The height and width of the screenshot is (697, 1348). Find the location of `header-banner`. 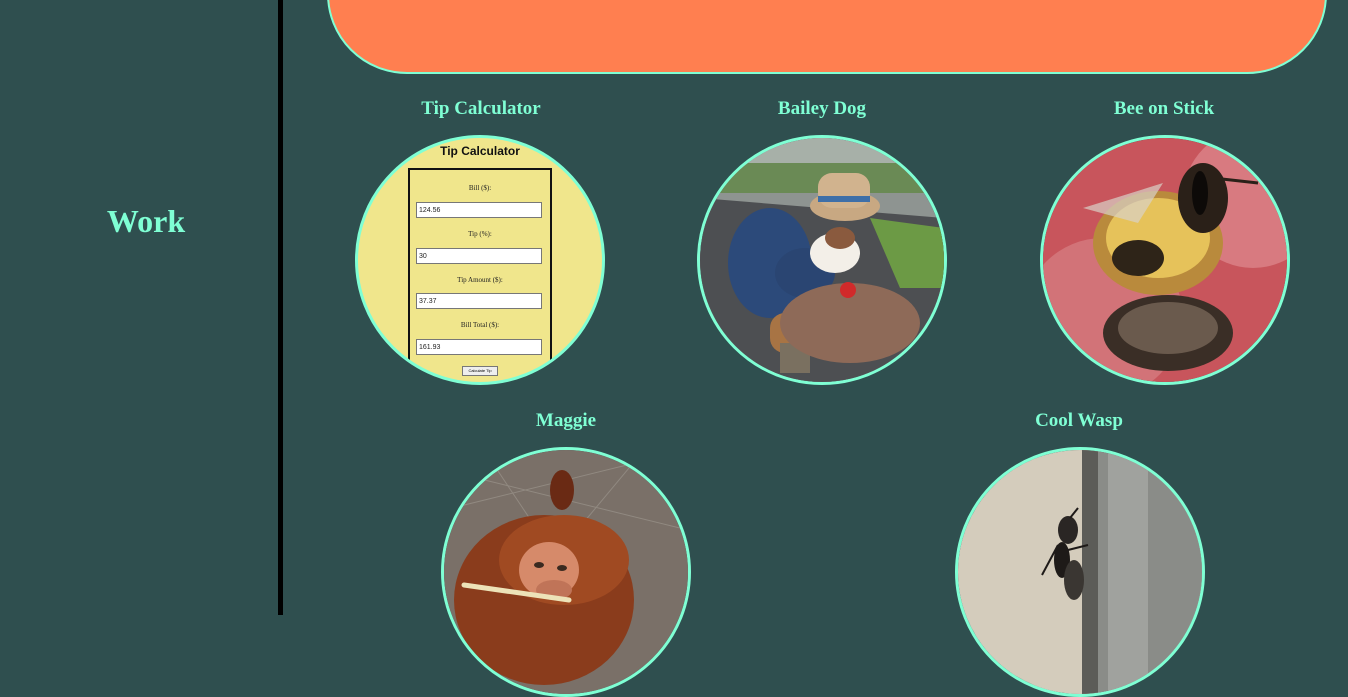

header-banner is located at coordinates (827, 37).